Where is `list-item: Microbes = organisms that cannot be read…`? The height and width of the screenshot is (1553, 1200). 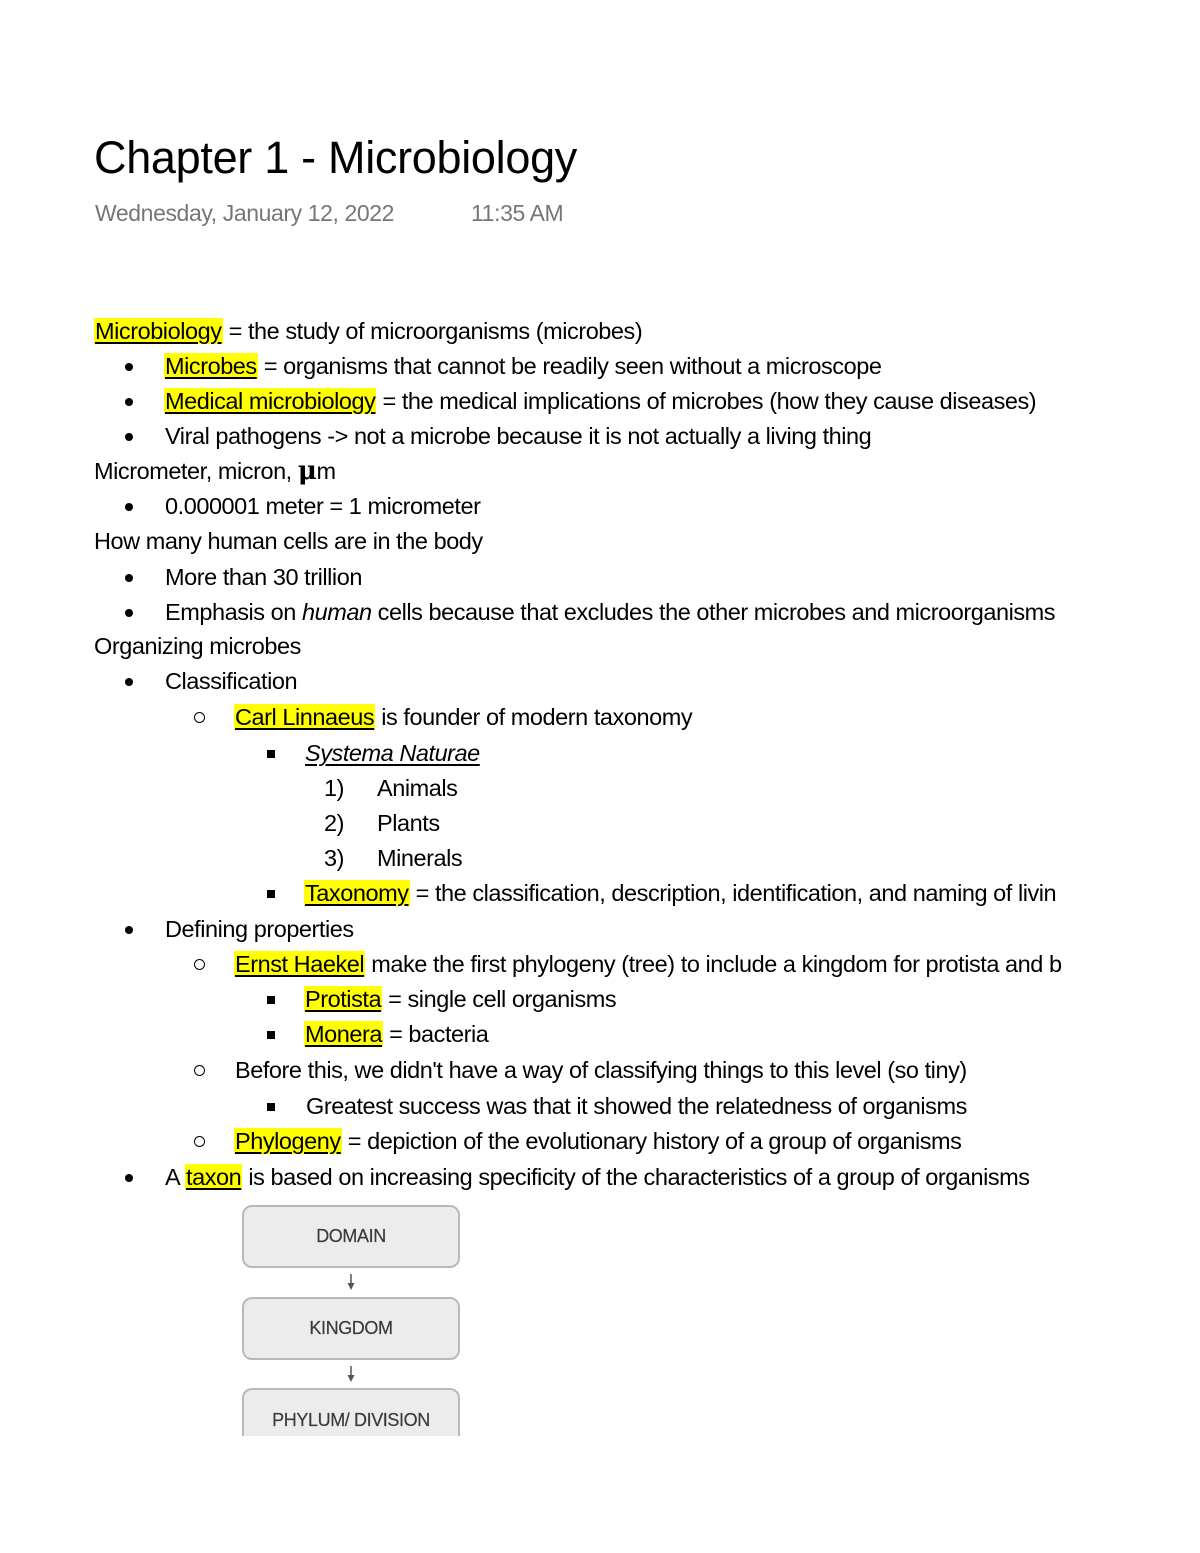 list-item: Microbes = organisms that cannot be read… is located at coordinates (523, 366).